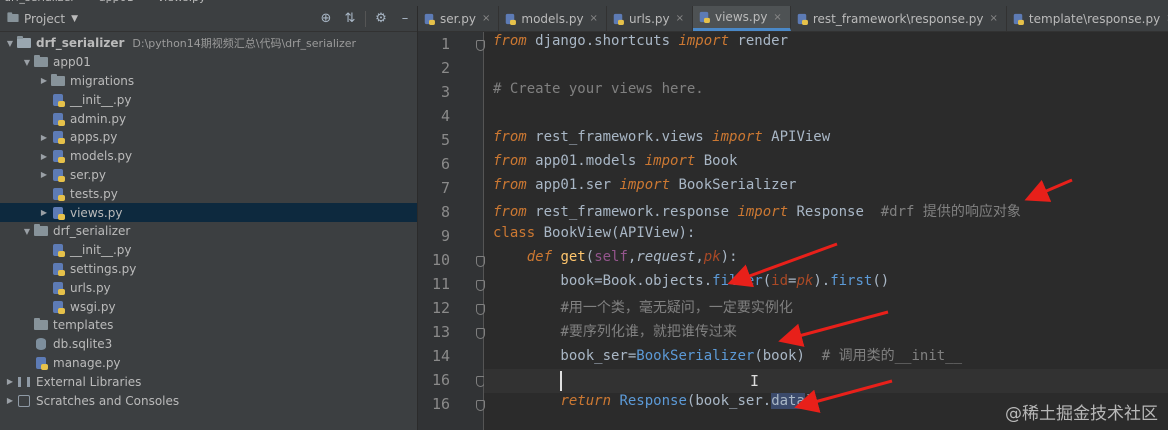 The height and width of the screenshot is (430, 1168). Describe the element at coordinates (24, 382) in the screenshot. I see `library-icon` at that location.